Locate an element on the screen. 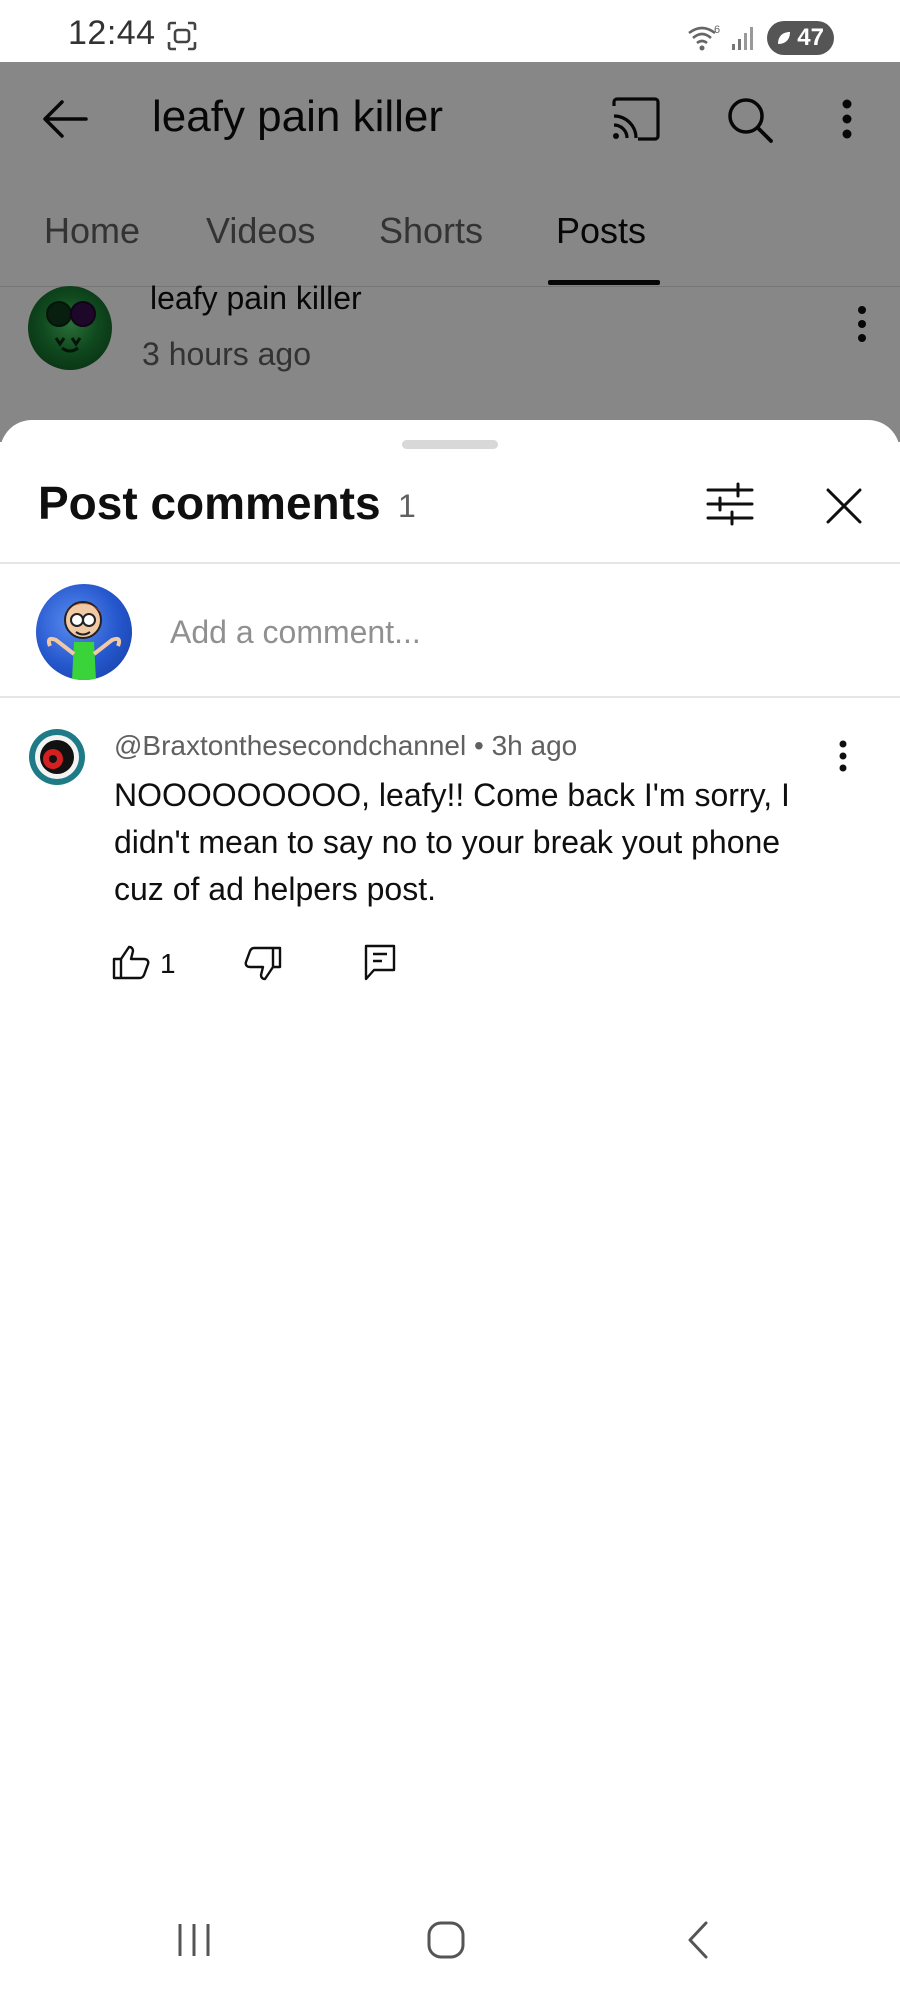 The image size is (900, 2000). comment-meta: @Braxtonthesecondchannel • 3h ago is located at coordinates (345, 746).